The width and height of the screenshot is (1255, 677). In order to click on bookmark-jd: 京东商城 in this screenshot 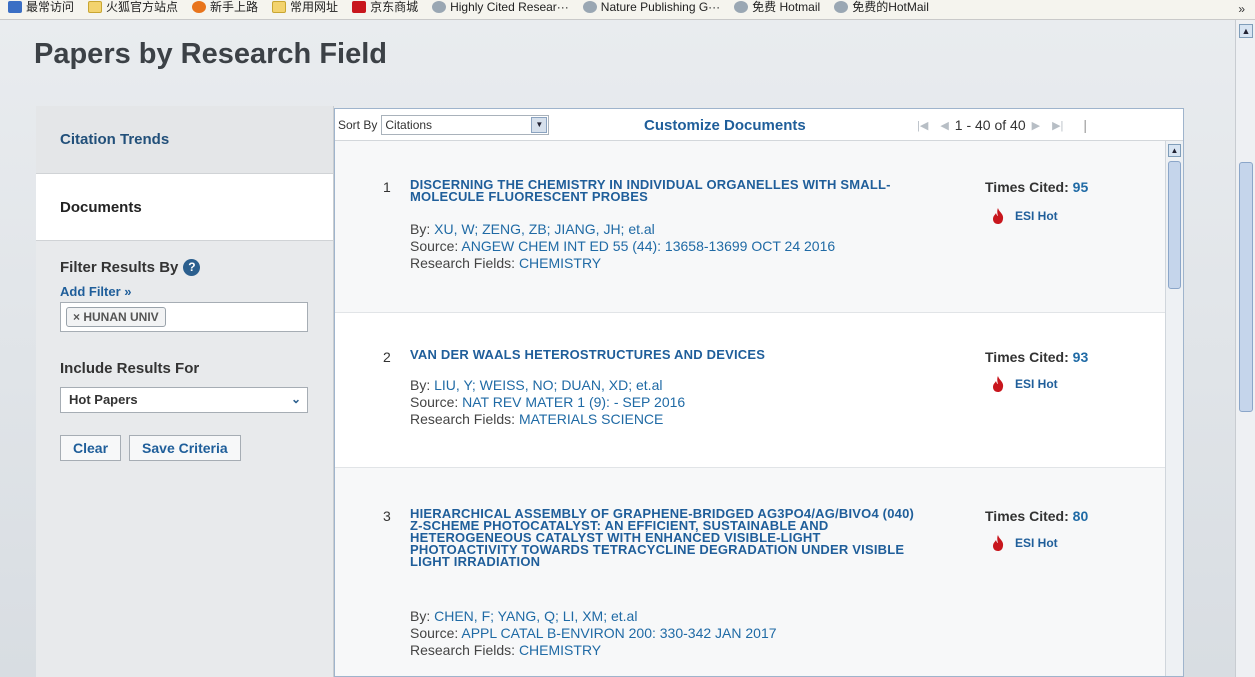, I will do `click(385, 7)`.